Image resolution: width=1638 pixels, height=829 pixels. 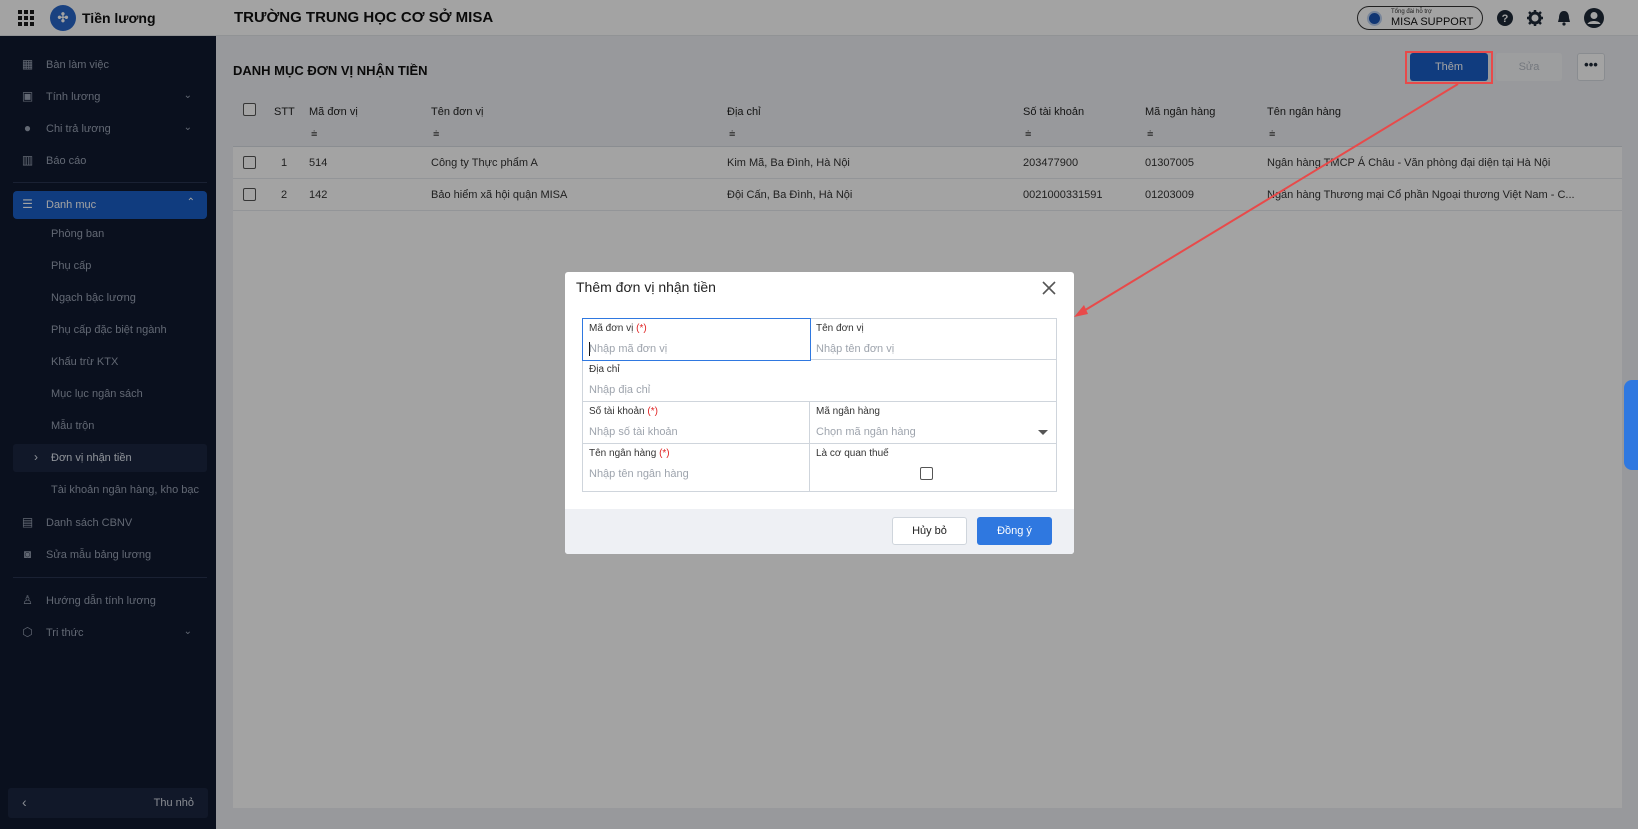 I want to click on bank-name-field: Tên ngân hàng (*) Nhập tên ngân hàng, so click(x=696, y=467).